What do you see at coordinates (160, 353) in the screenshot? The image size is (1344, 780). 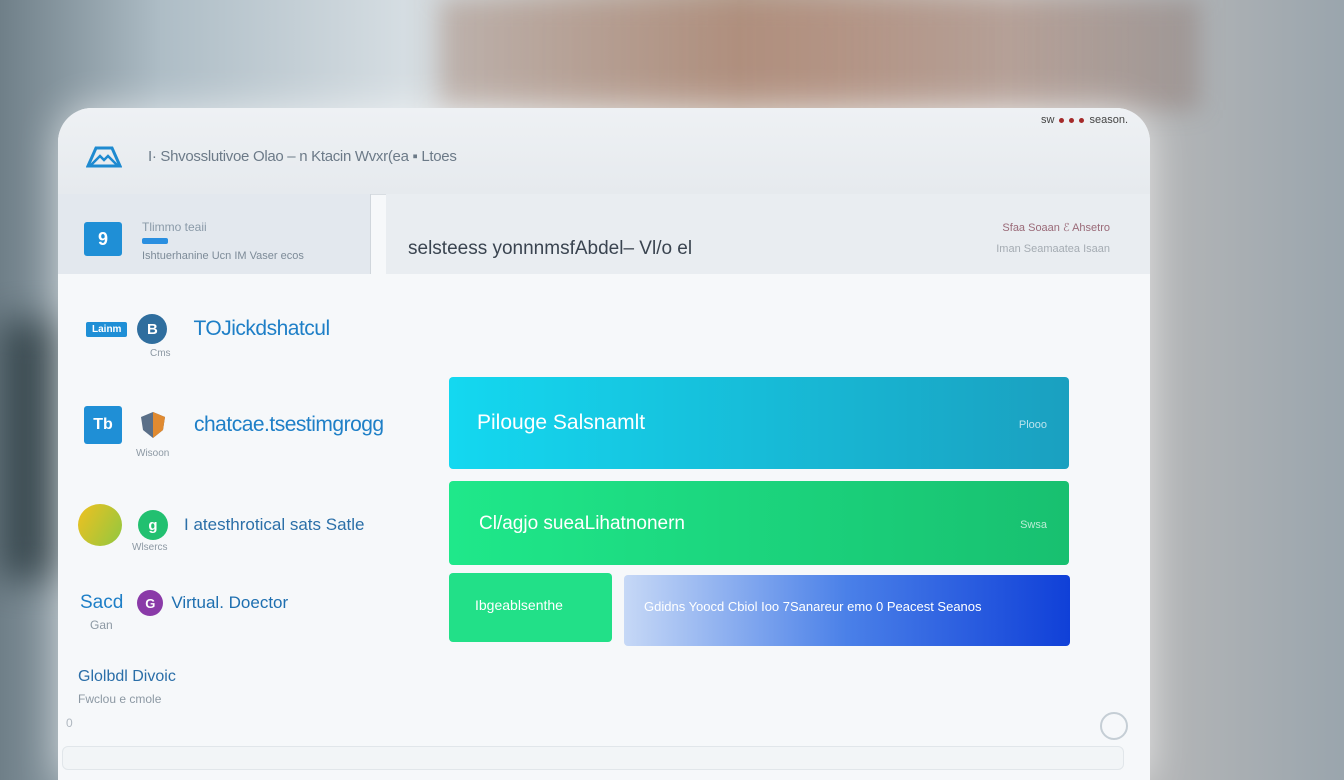 I see `nav-caption: Cms` at bounding box center [160, 353].